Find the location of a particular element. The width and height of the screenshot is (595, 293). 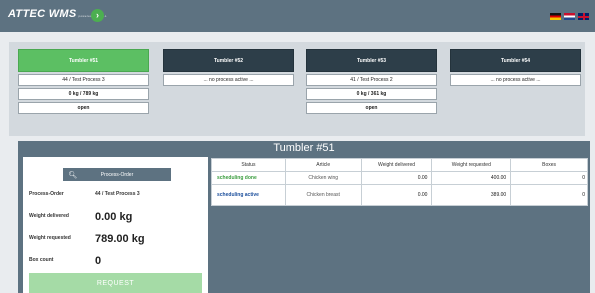

process-order-label: Process-Order is located at coordinates (46, 194).